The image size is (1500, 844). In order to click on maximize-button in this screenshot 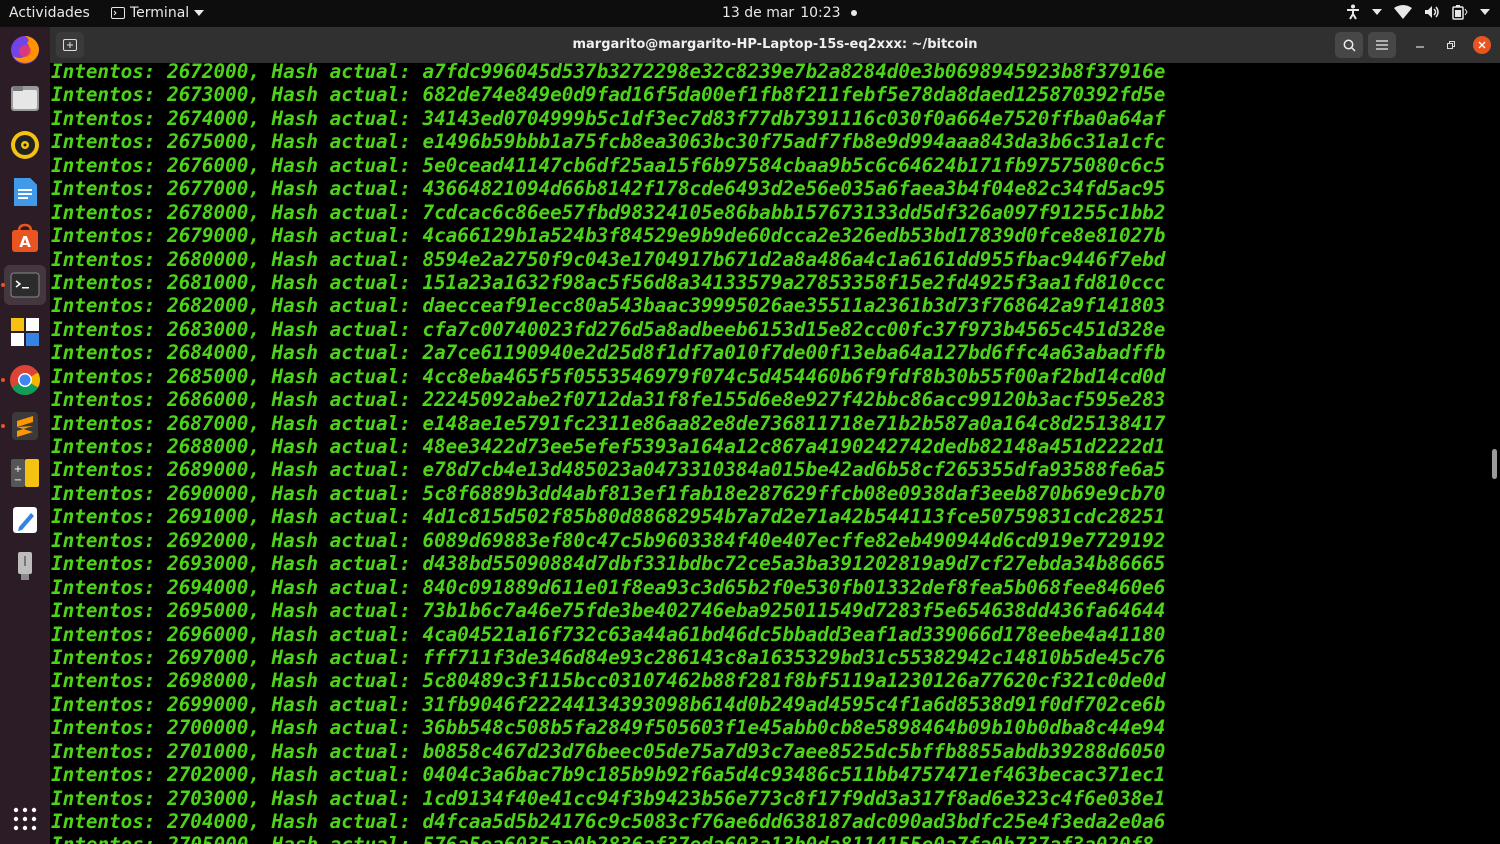, I will do `click(1451, 45)`.